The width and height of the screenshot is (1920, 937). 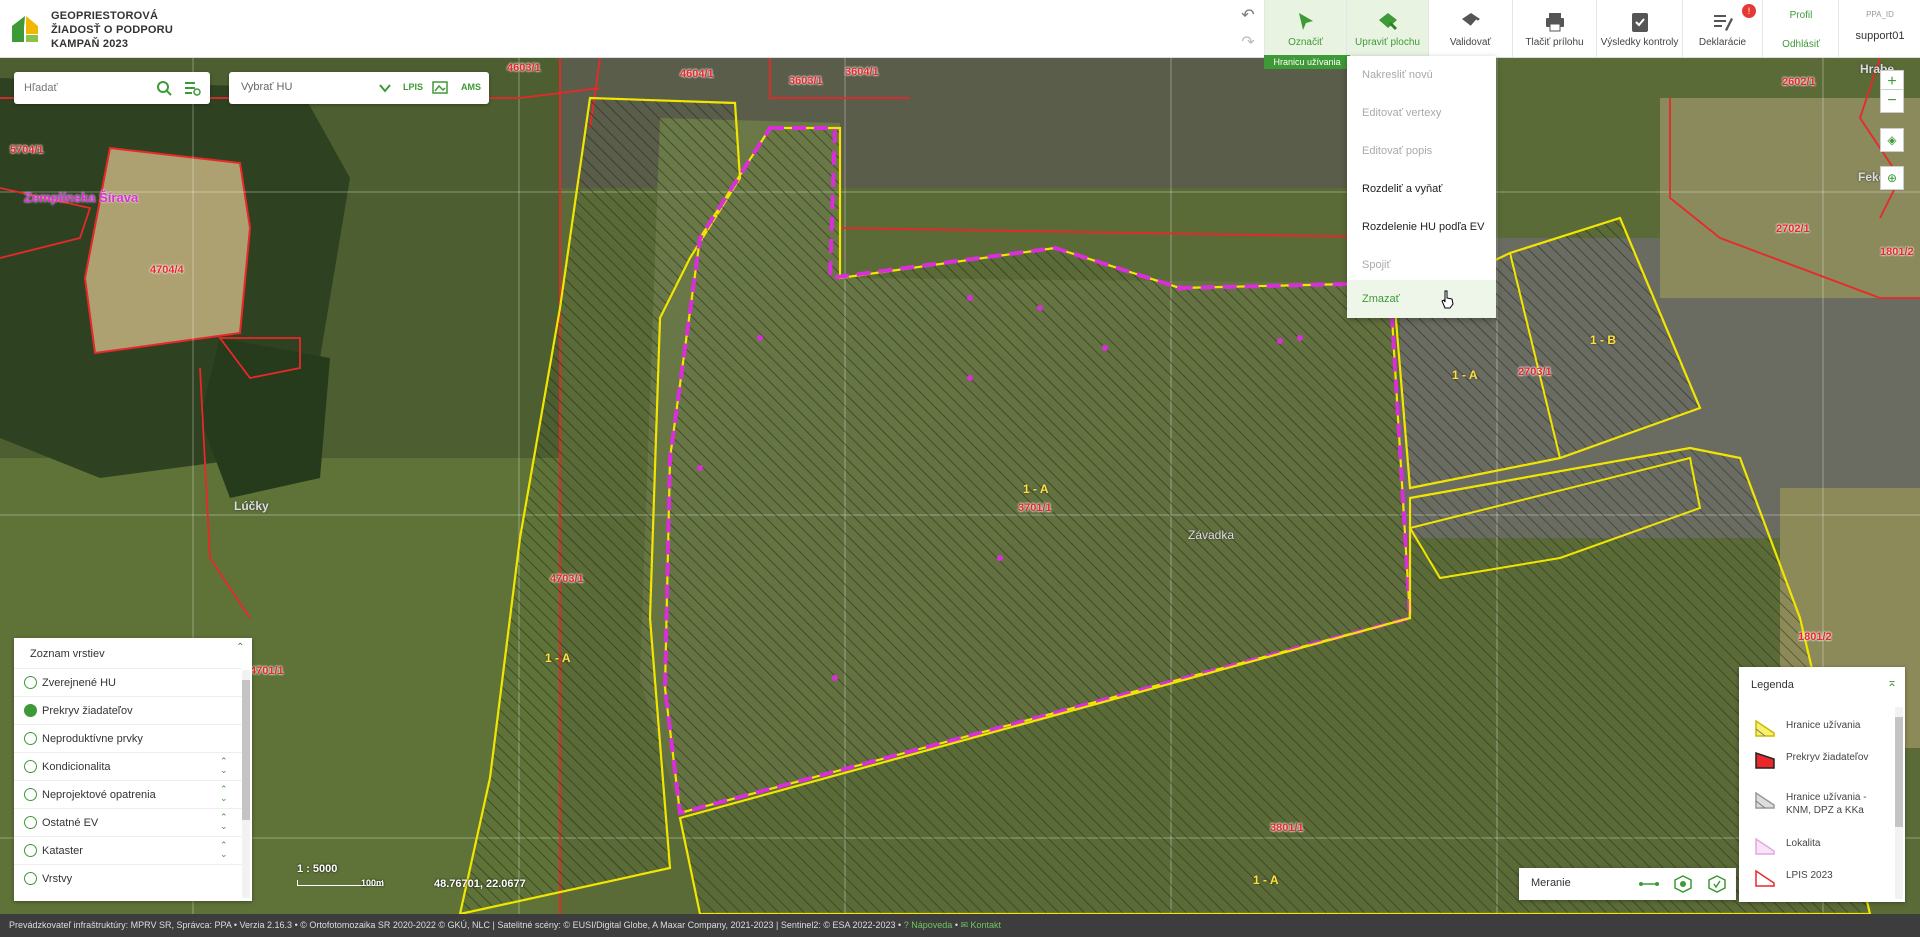 What do you see at coordinates (986, 925) in the screenshot?
I see `contact-link: Kontakt` at bounding box center [986, 925].